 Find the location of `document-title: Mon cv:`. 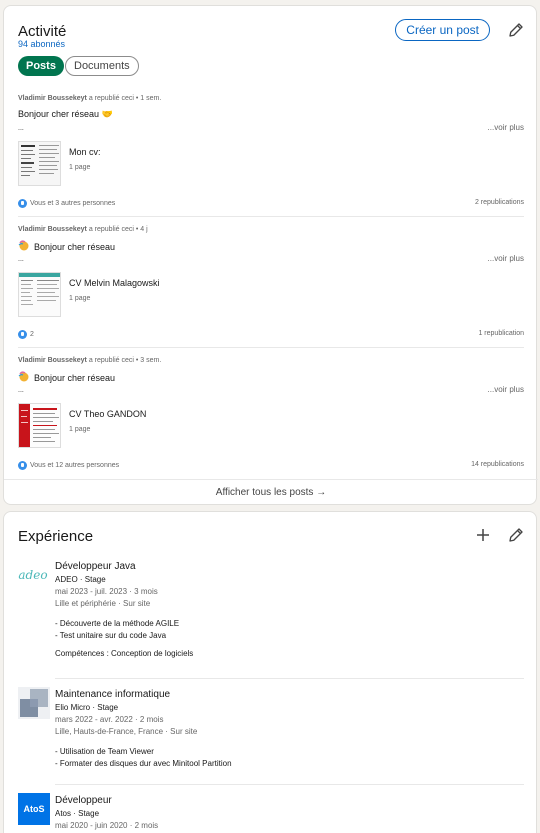

document-title: Mon cv: is located at coordinates (85, 152).